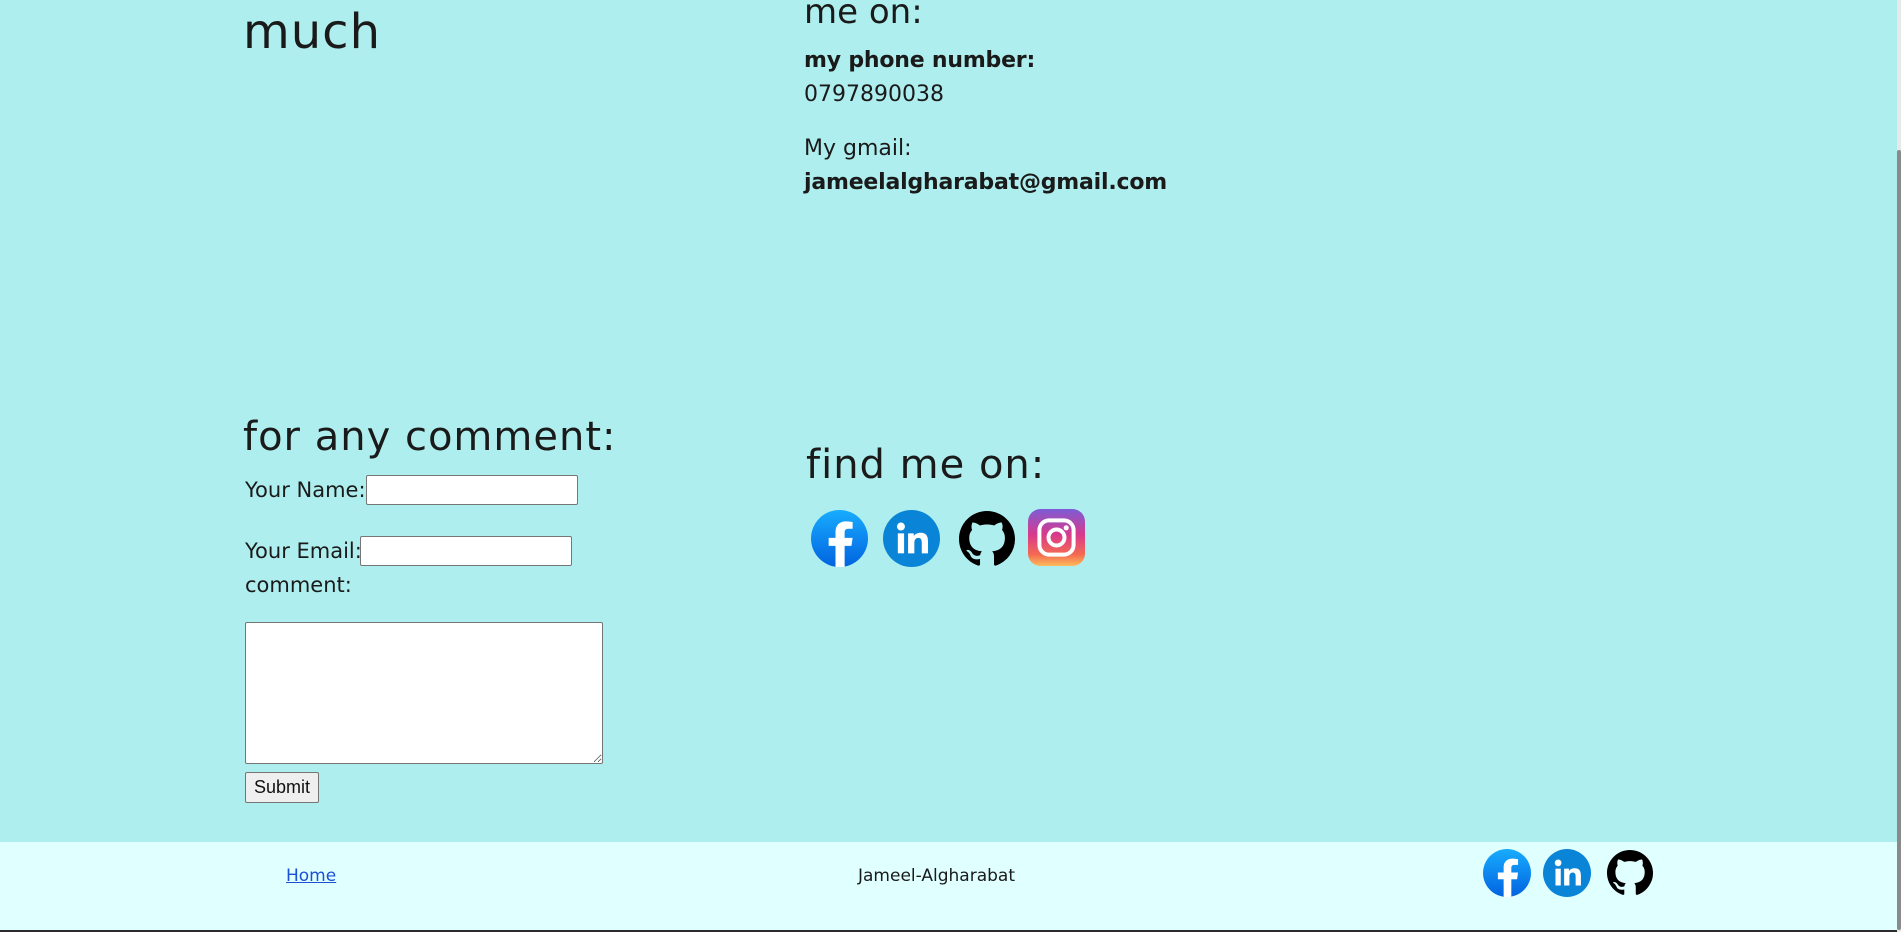  I want to click on phone-label: my phone number:, so click(920, 60).